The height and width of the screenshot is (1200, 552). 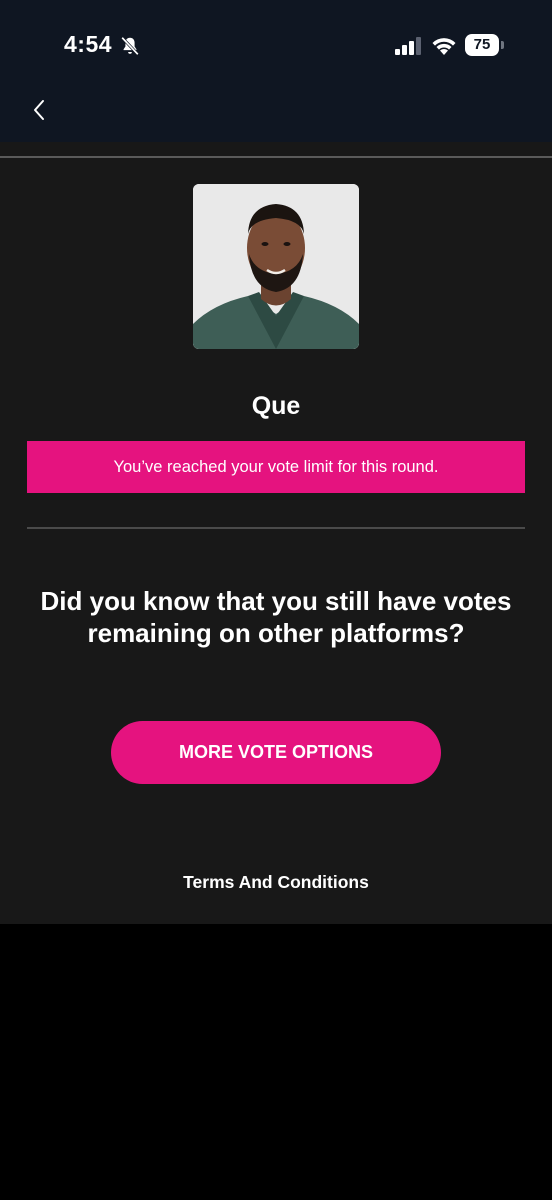 I want to click on chevron-left-icon, so click(x=40, y=110).